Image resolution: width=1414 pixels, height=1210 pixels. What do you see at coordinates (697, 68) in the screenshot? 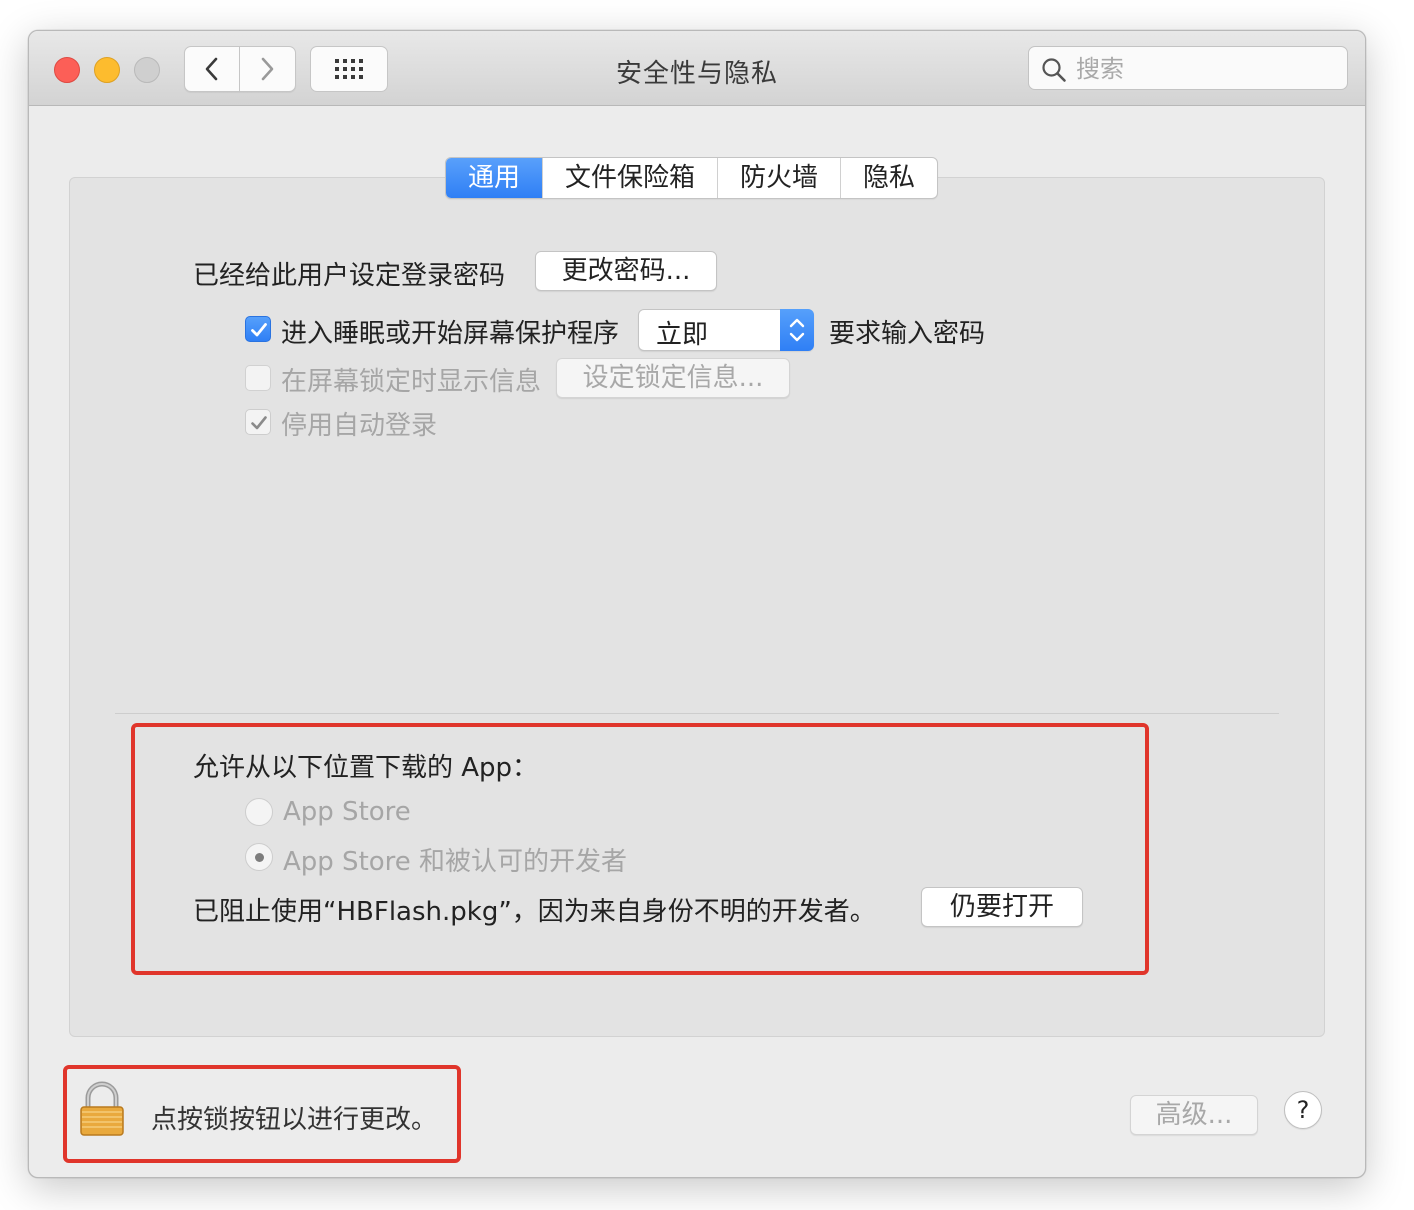
I see `title-bar: 安全性与隐私` at bounding box center [697, 68].